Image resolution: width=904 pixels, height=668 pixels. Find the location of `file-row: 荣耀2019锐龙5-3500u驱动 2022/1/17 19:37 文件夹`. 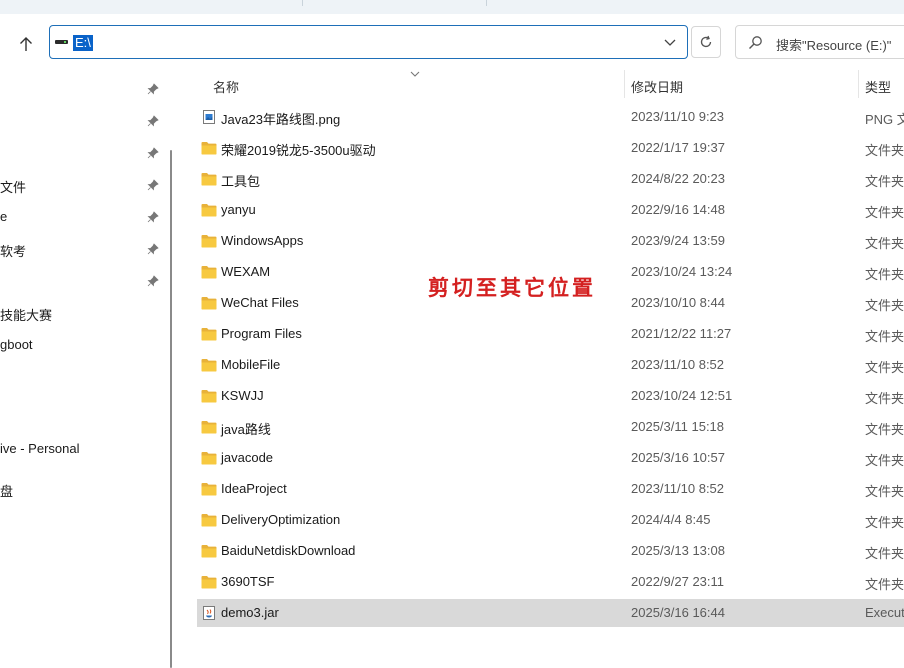

file-row: 荣耀2019锐龙5-3500u驱动 2022/1/17 19:37 文件夹 is located at coordinates (550, 148).